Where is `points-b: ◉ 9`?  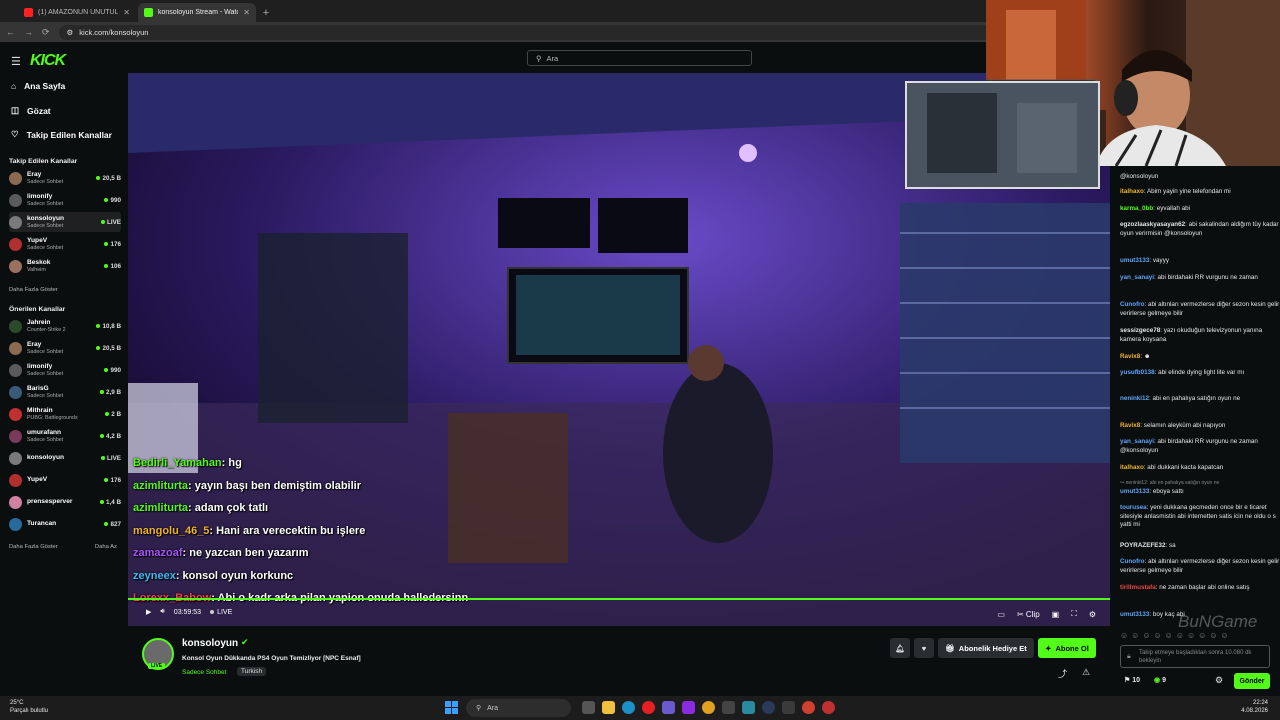 points-b: ◉ 9 is located at coordinates (1160, 680).